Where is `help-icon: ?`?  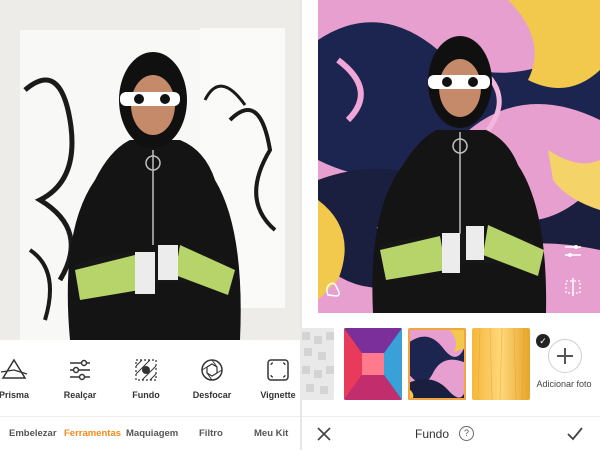
help-icon: ? is located at coordinates (466, 433).